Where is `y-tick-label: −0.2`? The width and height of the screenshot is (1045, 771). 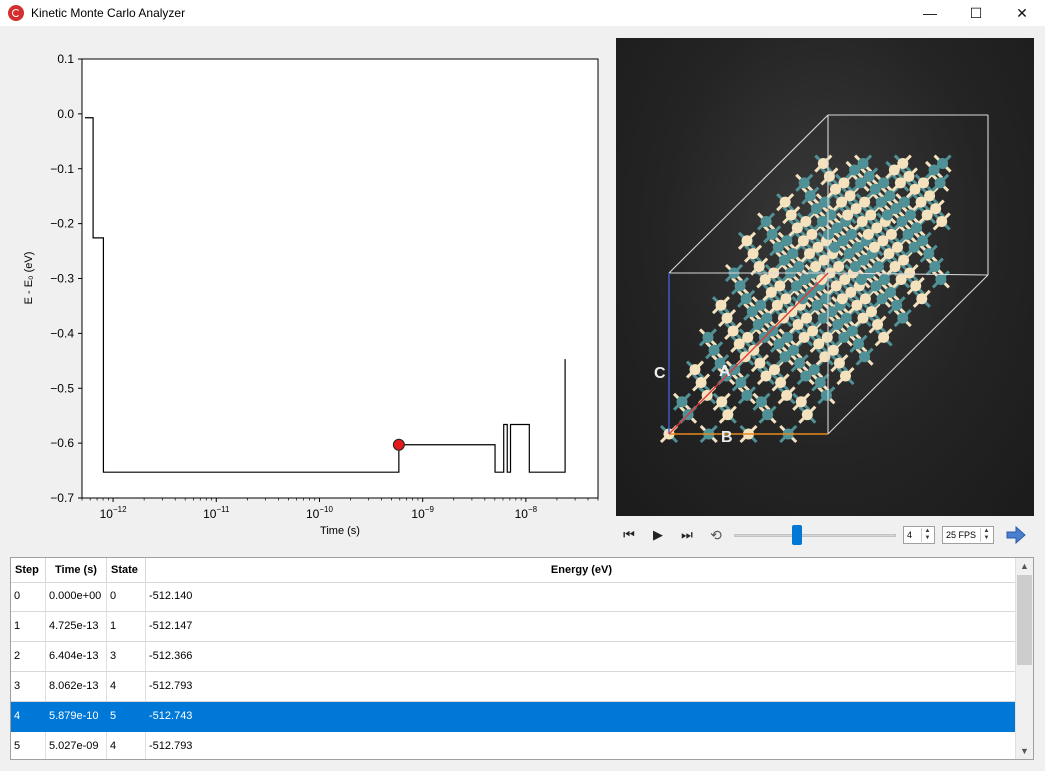 y-tick-label: −0.2 is located at coordinates (62, 224).